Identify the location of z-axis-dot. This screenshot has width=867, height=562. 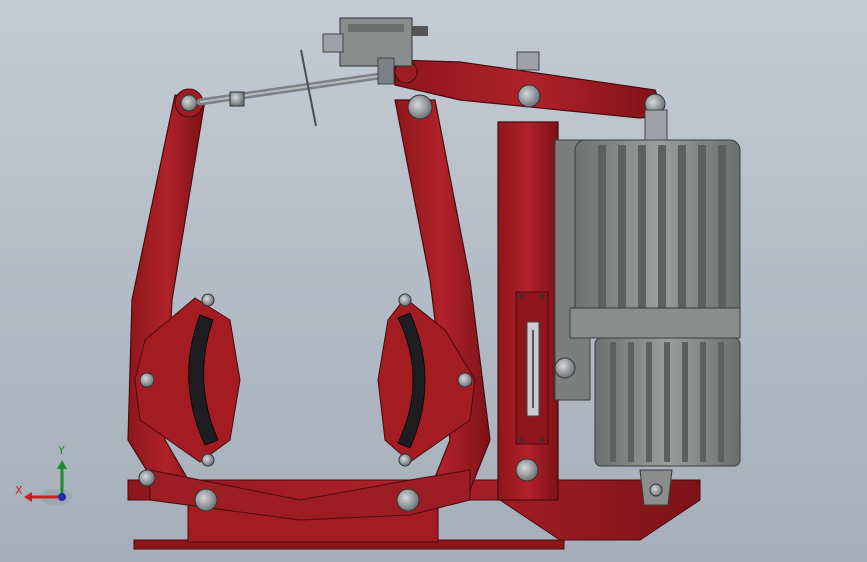
(62, 497).